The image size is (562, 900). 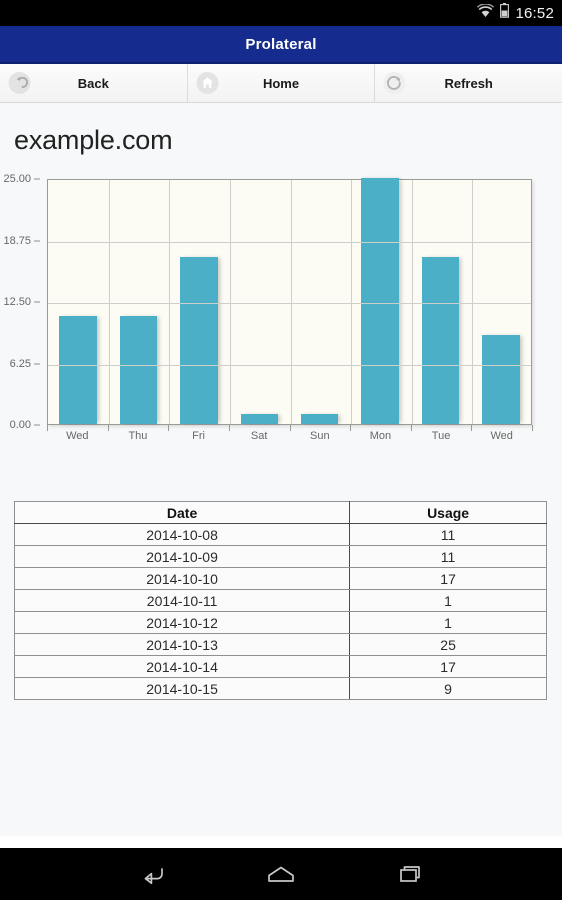 What do you see at coordinates (182, 534) in the screenshot?
I see `cell-date: 2014-10-08` at bounding box center [182, 534].